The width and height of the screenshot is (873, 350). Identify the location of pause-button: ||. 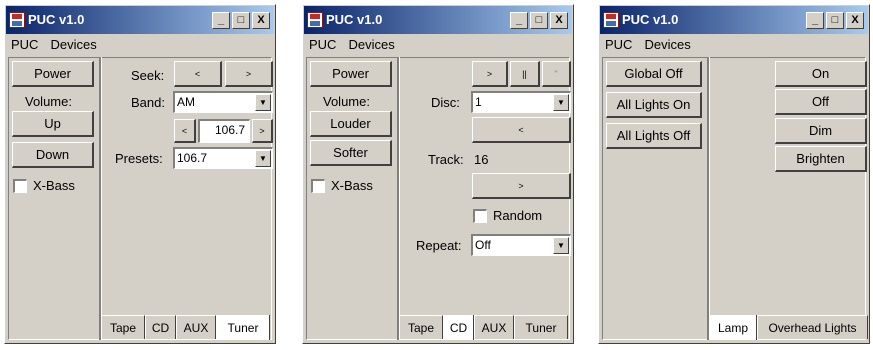
(525, 74).